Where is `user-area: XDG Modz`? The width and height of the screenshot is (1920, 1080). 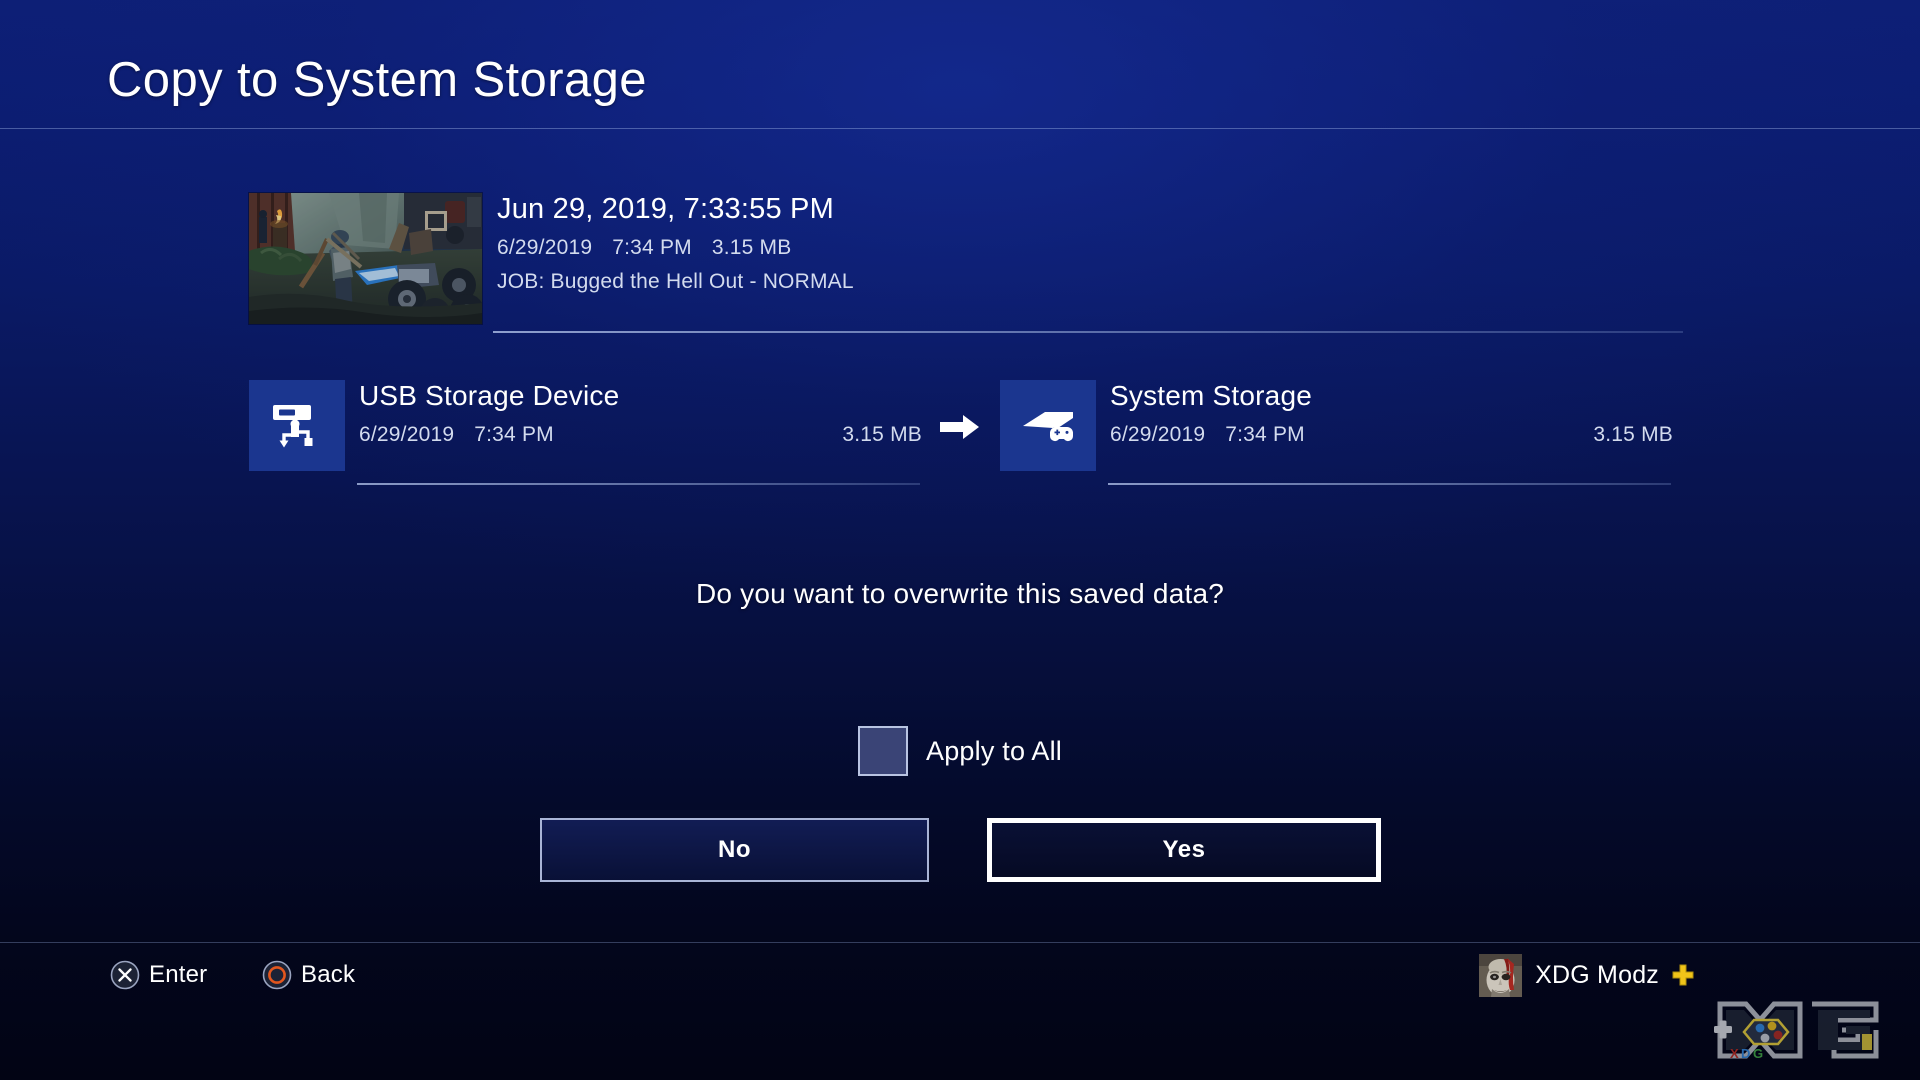 user-area: XDG Modz is located at coordinates (1587, 975).